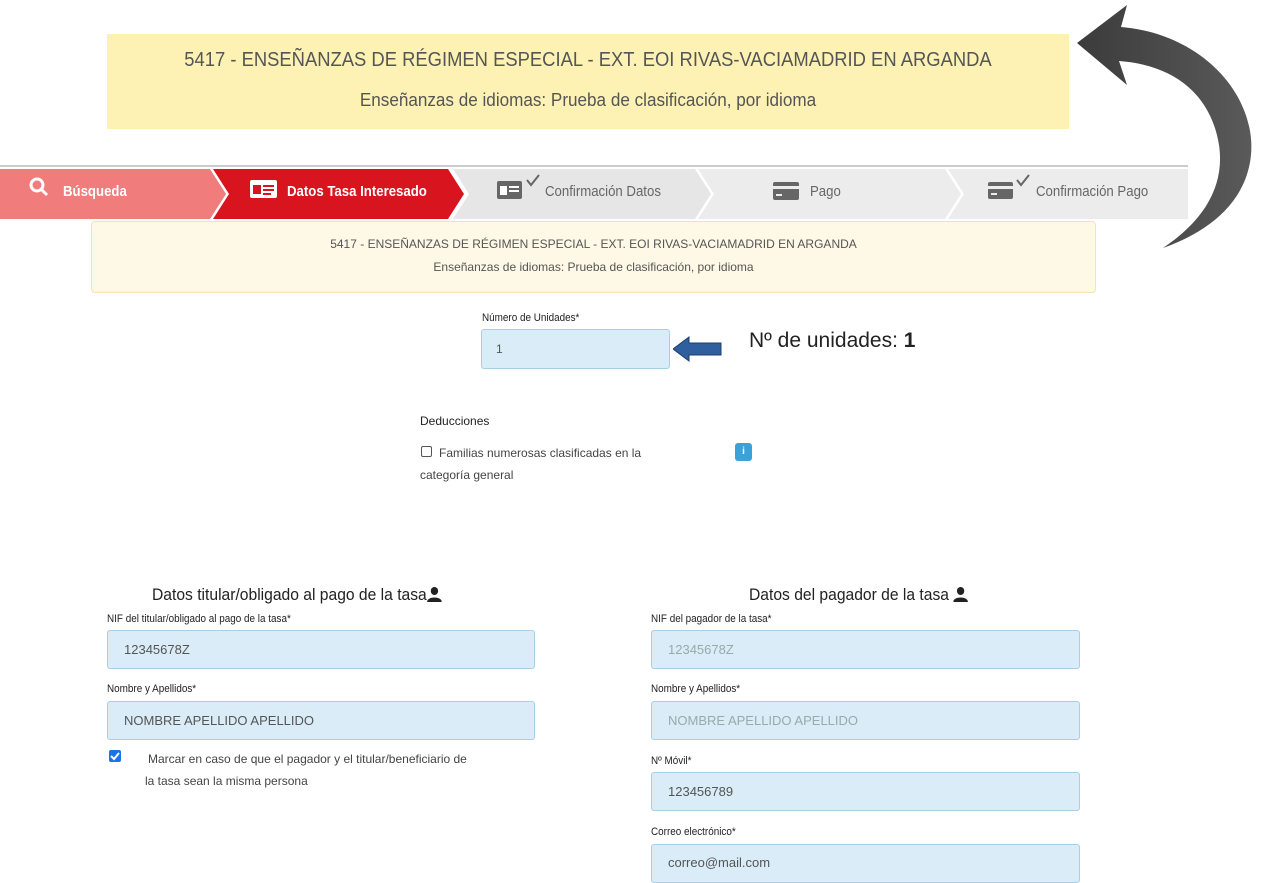  What do you see at coordinates (357, 191) in the screenshot?
I see `step-datos-tasa: Datos Tasa Interesado` at bounding box center [357, 191].